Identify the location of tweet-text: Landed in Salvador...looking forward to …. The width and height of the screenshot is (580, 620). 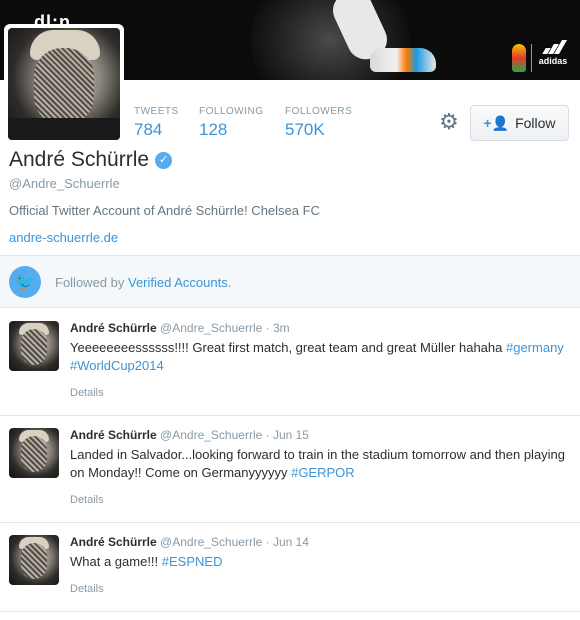
(318, 463).